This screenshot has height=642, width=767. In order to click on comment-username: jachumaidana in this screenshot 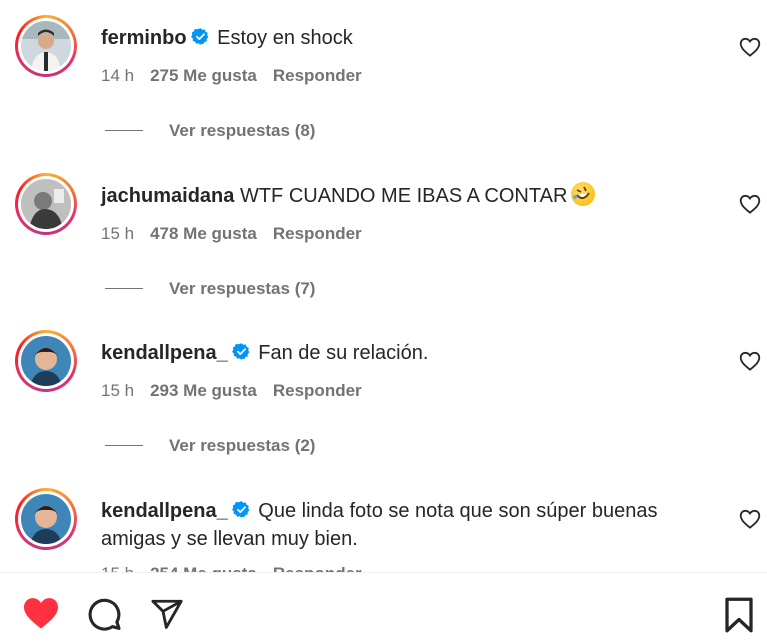, I will do `click(167, 196)`.